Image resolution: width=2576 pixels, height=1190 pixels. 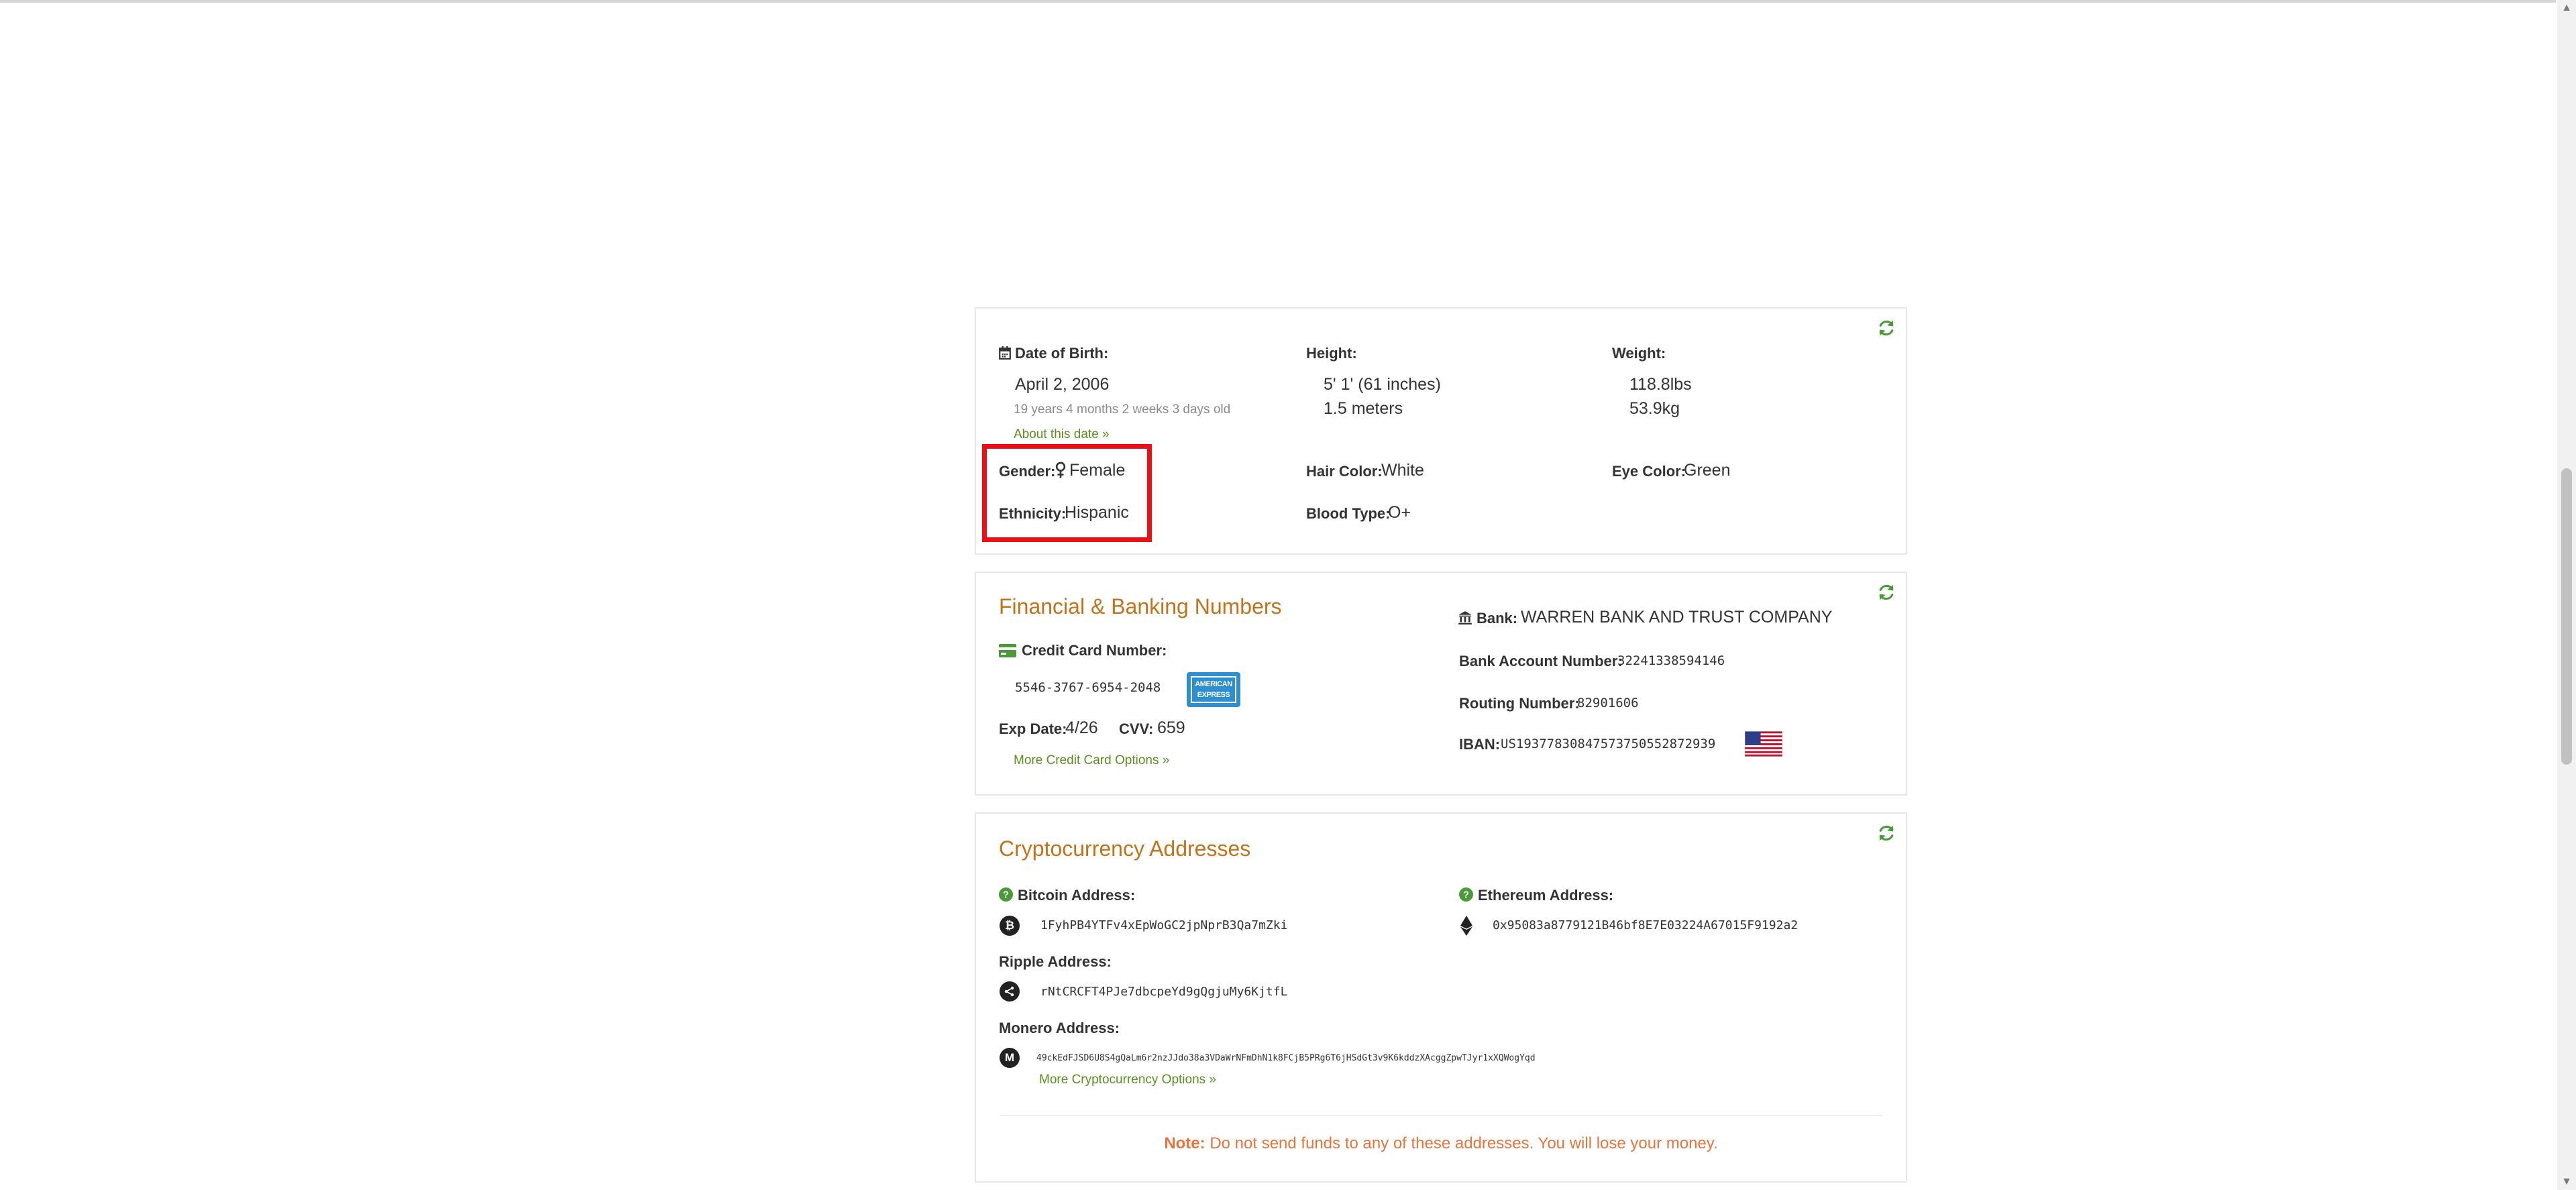 I want to click on height-label: Height:, so click(x=1331, y=353).